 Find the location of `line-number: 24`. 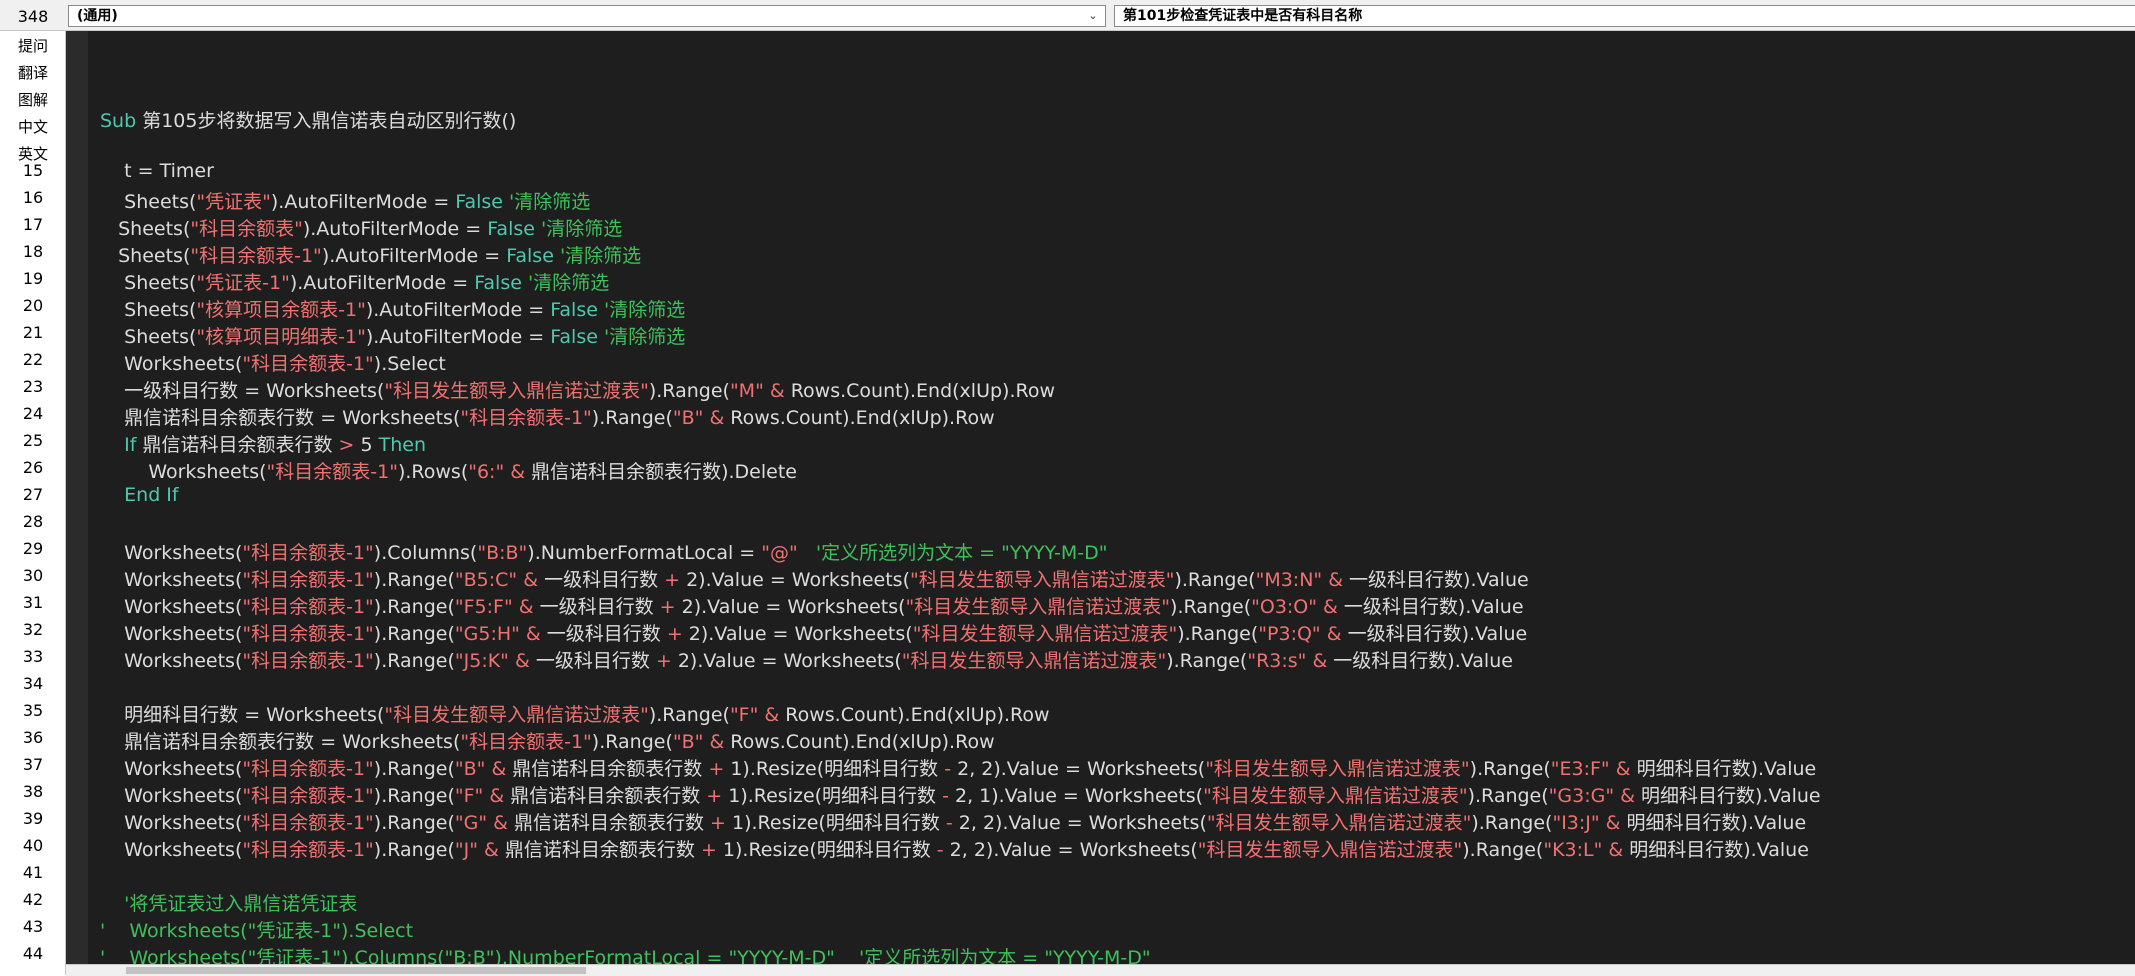

line-number: 24 is located at coordinates (33, 413).